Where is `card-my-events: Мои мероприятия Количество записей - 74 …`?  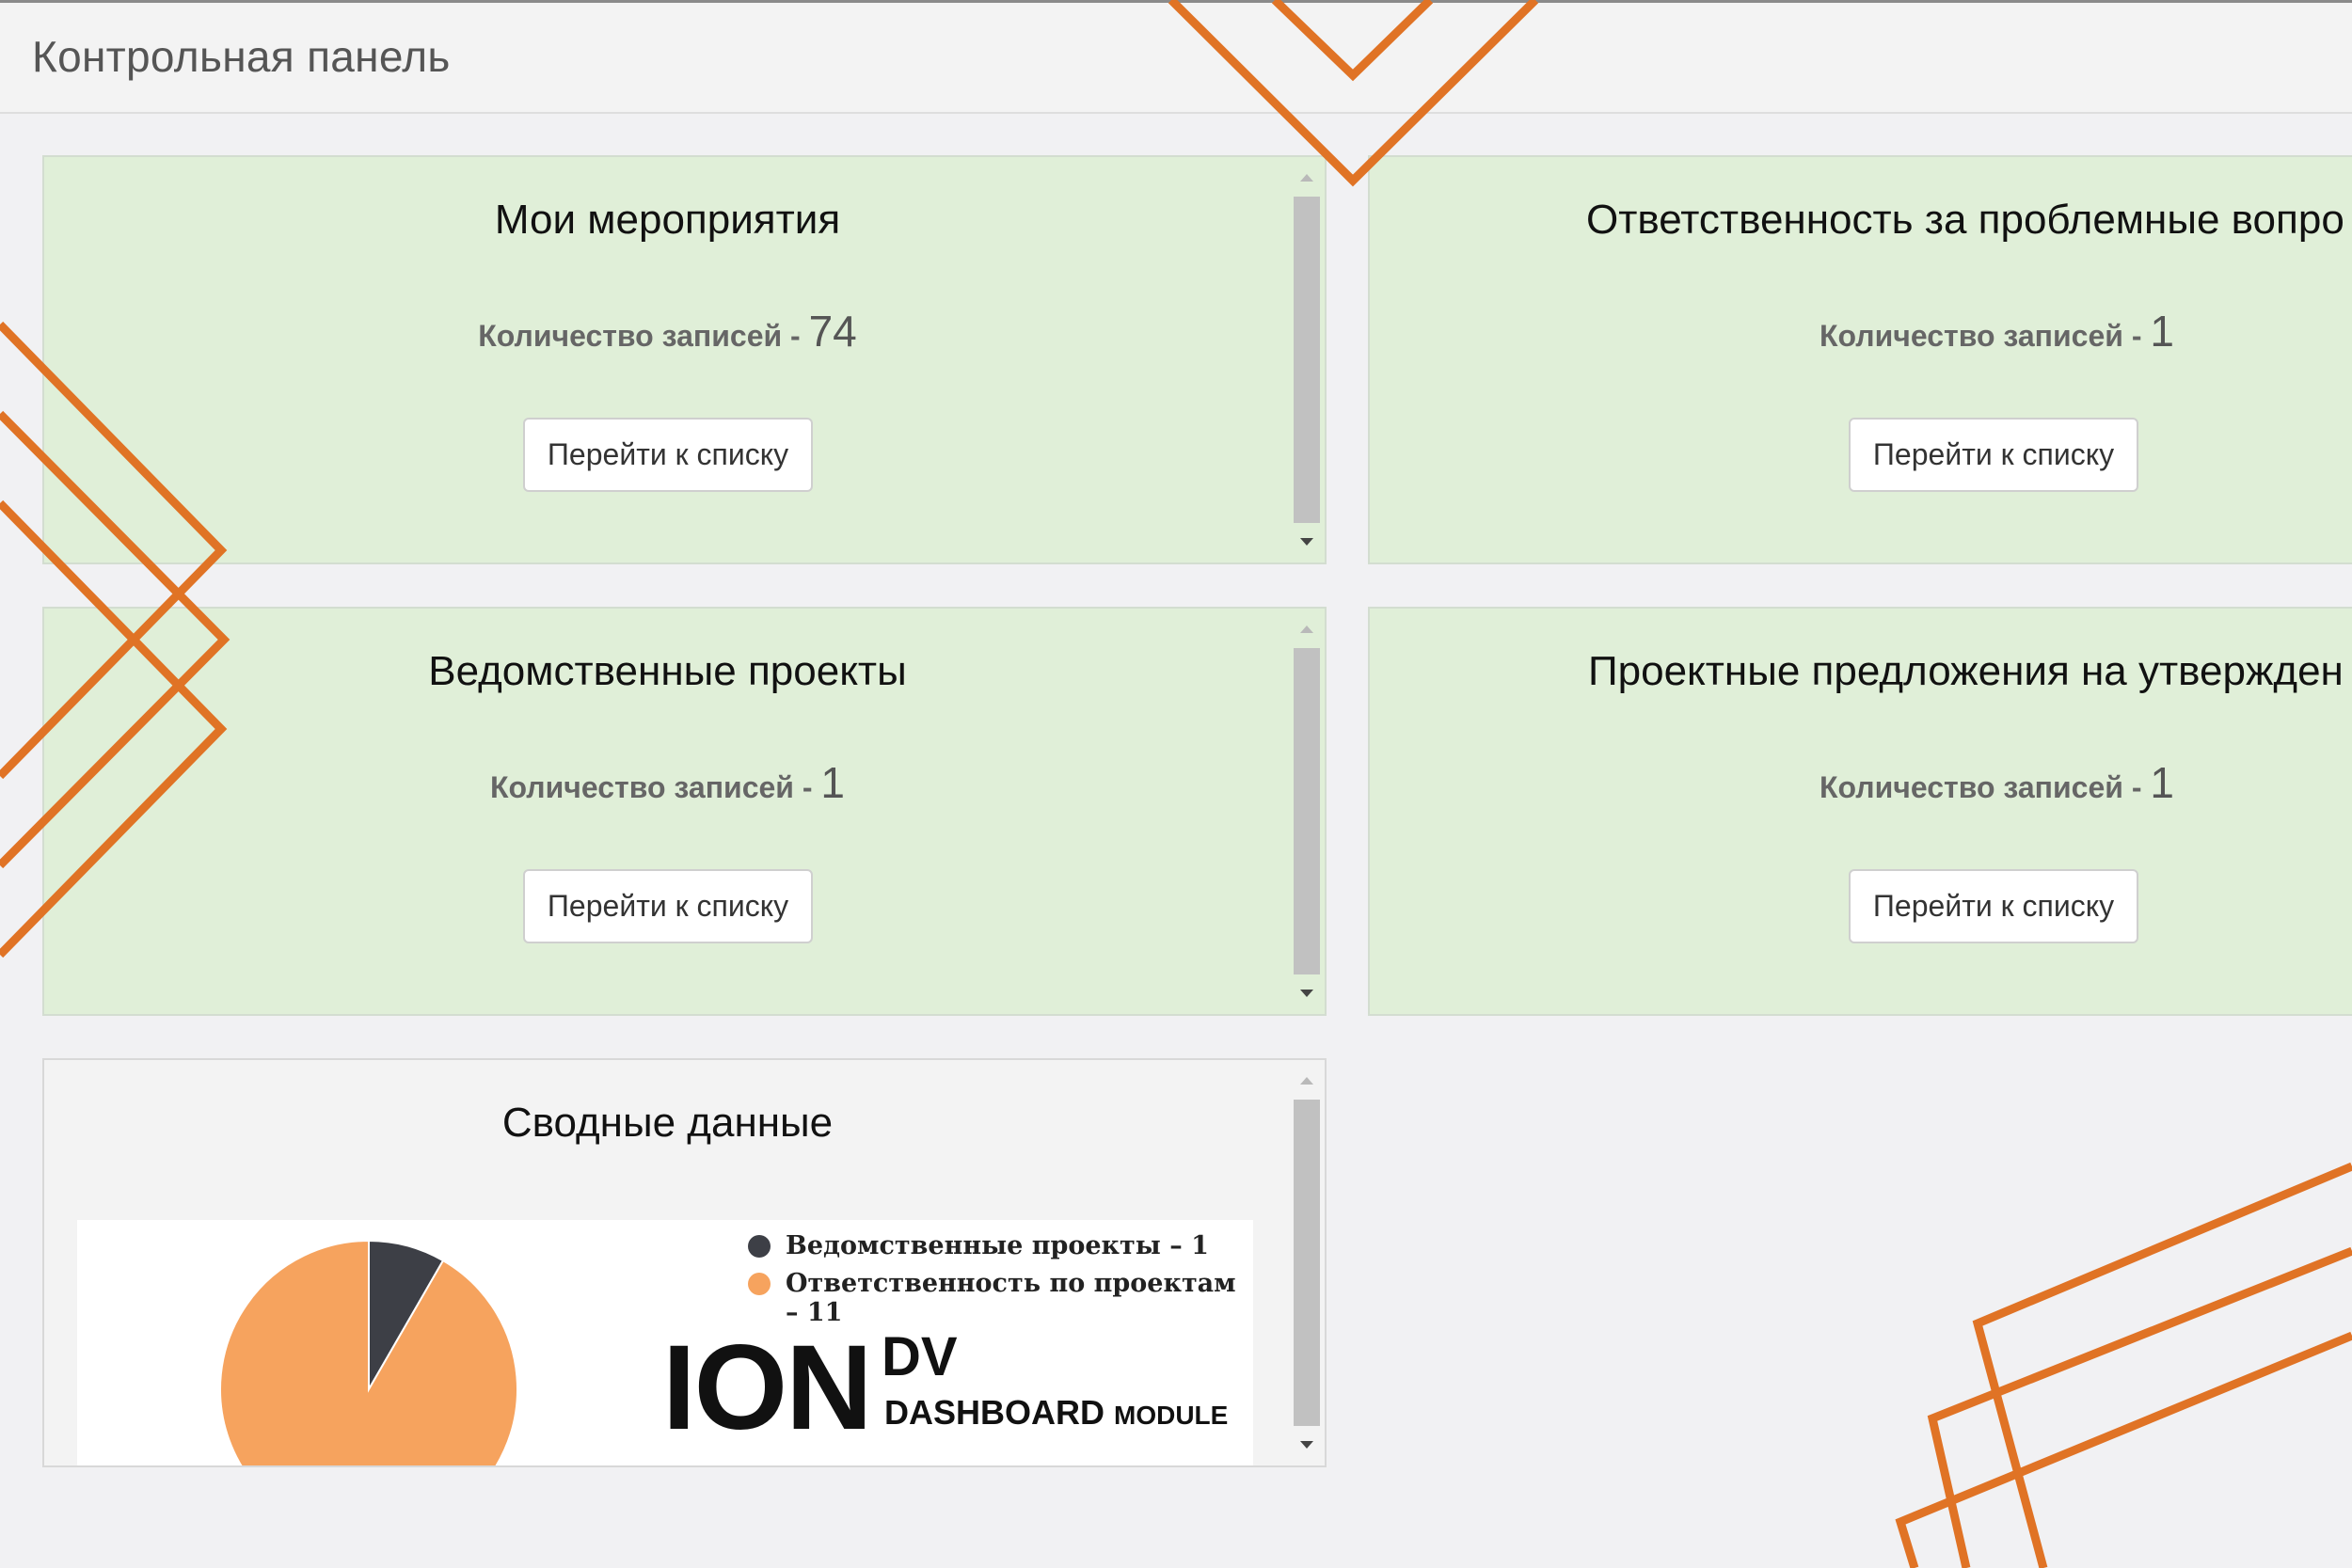 card-my-events: Мои мероприятия Количество записей - 74 … is located at coordinates (684, 359).